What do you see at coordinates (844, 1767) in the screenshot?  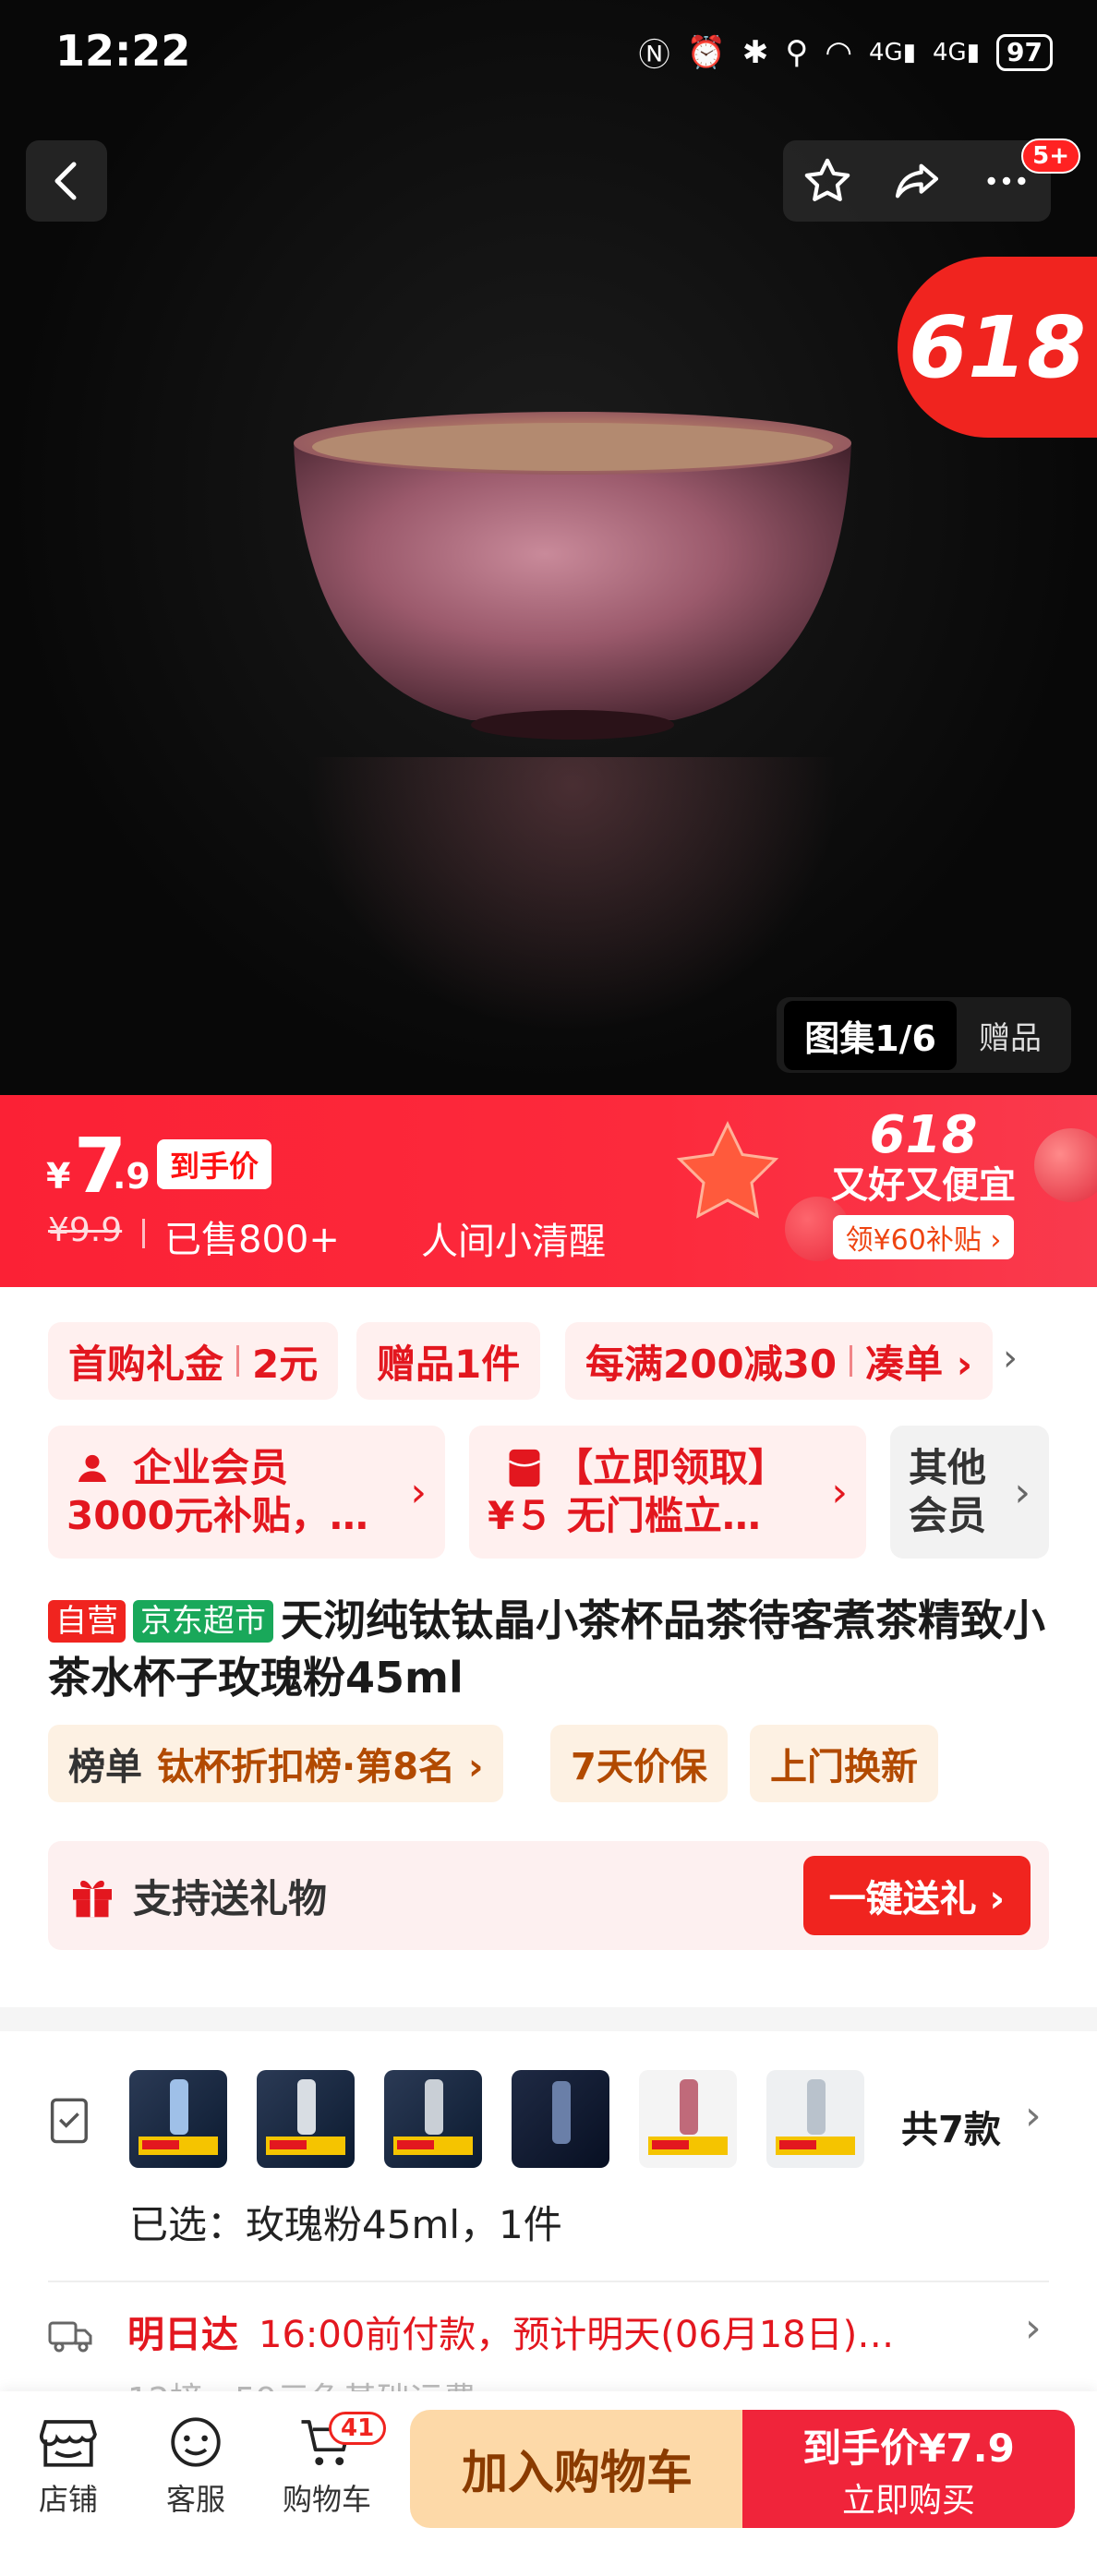 I see `badge-text: 上门换新` at bounding box center [844, 1767].